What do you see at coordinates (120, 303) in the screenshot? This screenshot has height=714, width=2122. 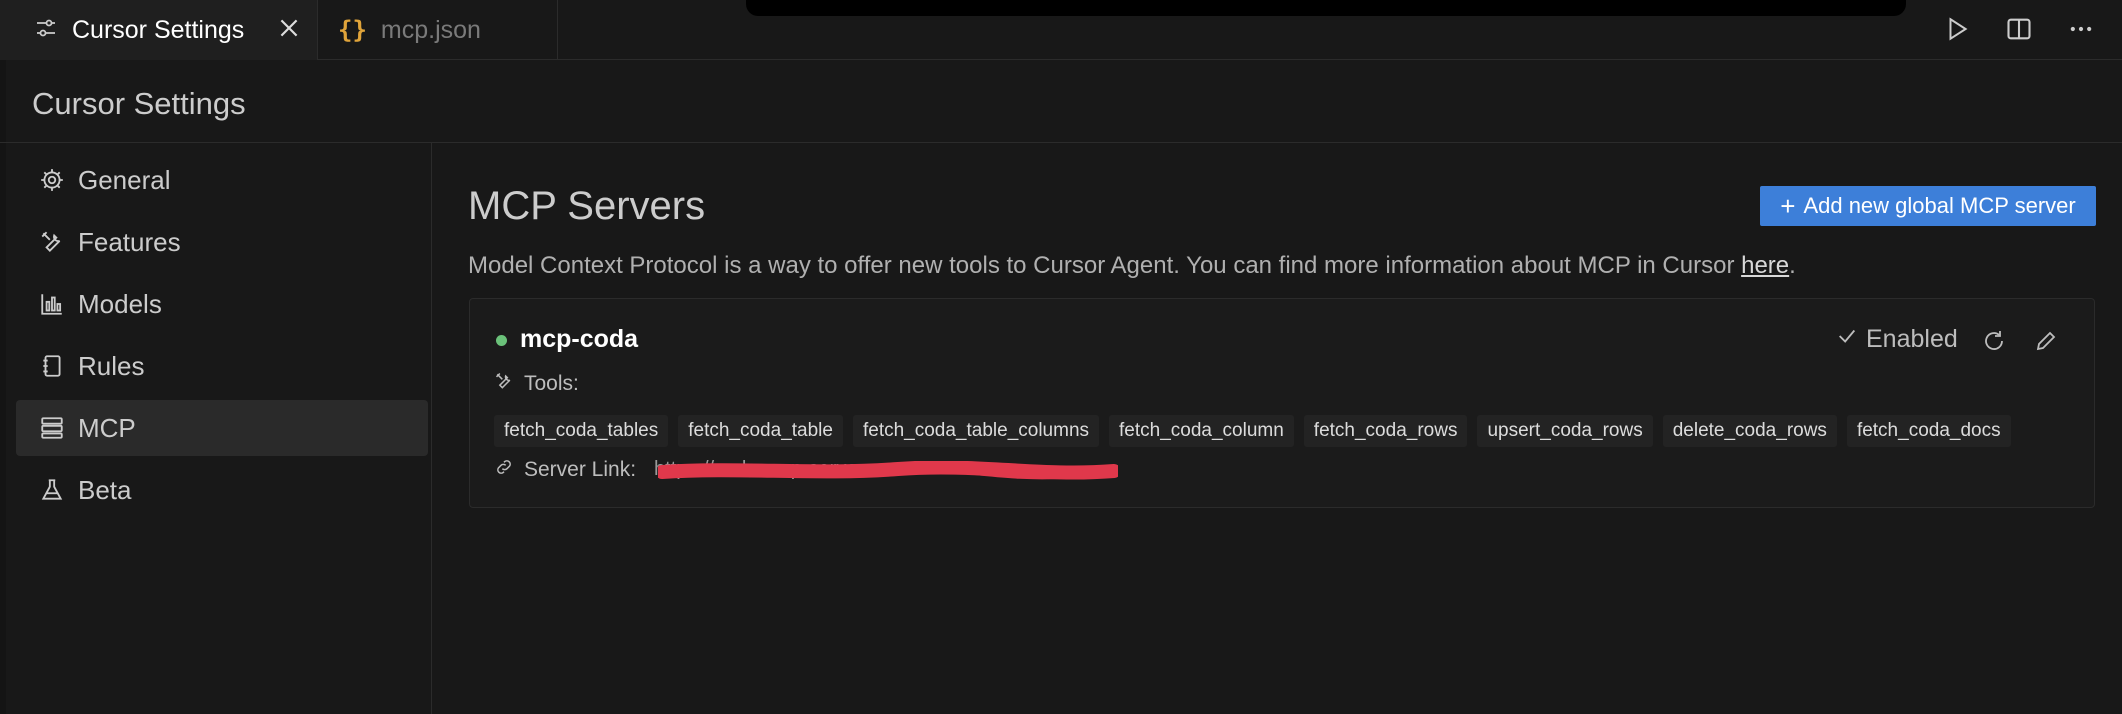 I see `sidebar-item-label: Models` at bounding box center [120, 303].